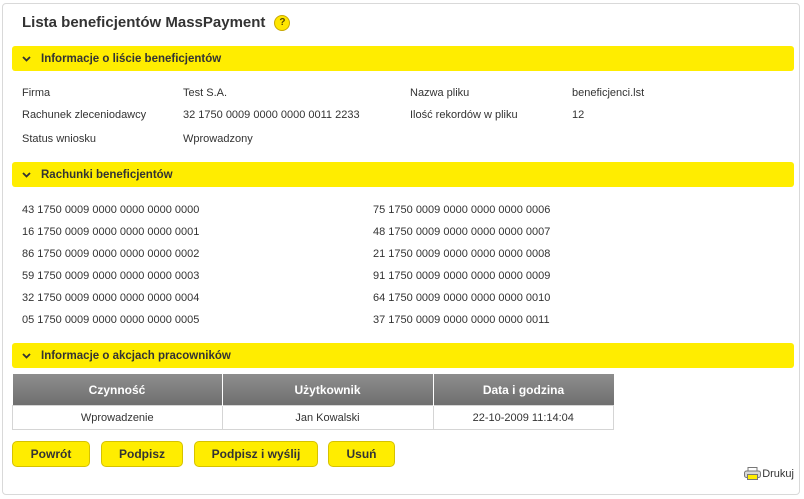 The image size is (804, 499). I want to click on account-number: 05 1750 0009 0000 0000 0000 0005, so click(111, 320).